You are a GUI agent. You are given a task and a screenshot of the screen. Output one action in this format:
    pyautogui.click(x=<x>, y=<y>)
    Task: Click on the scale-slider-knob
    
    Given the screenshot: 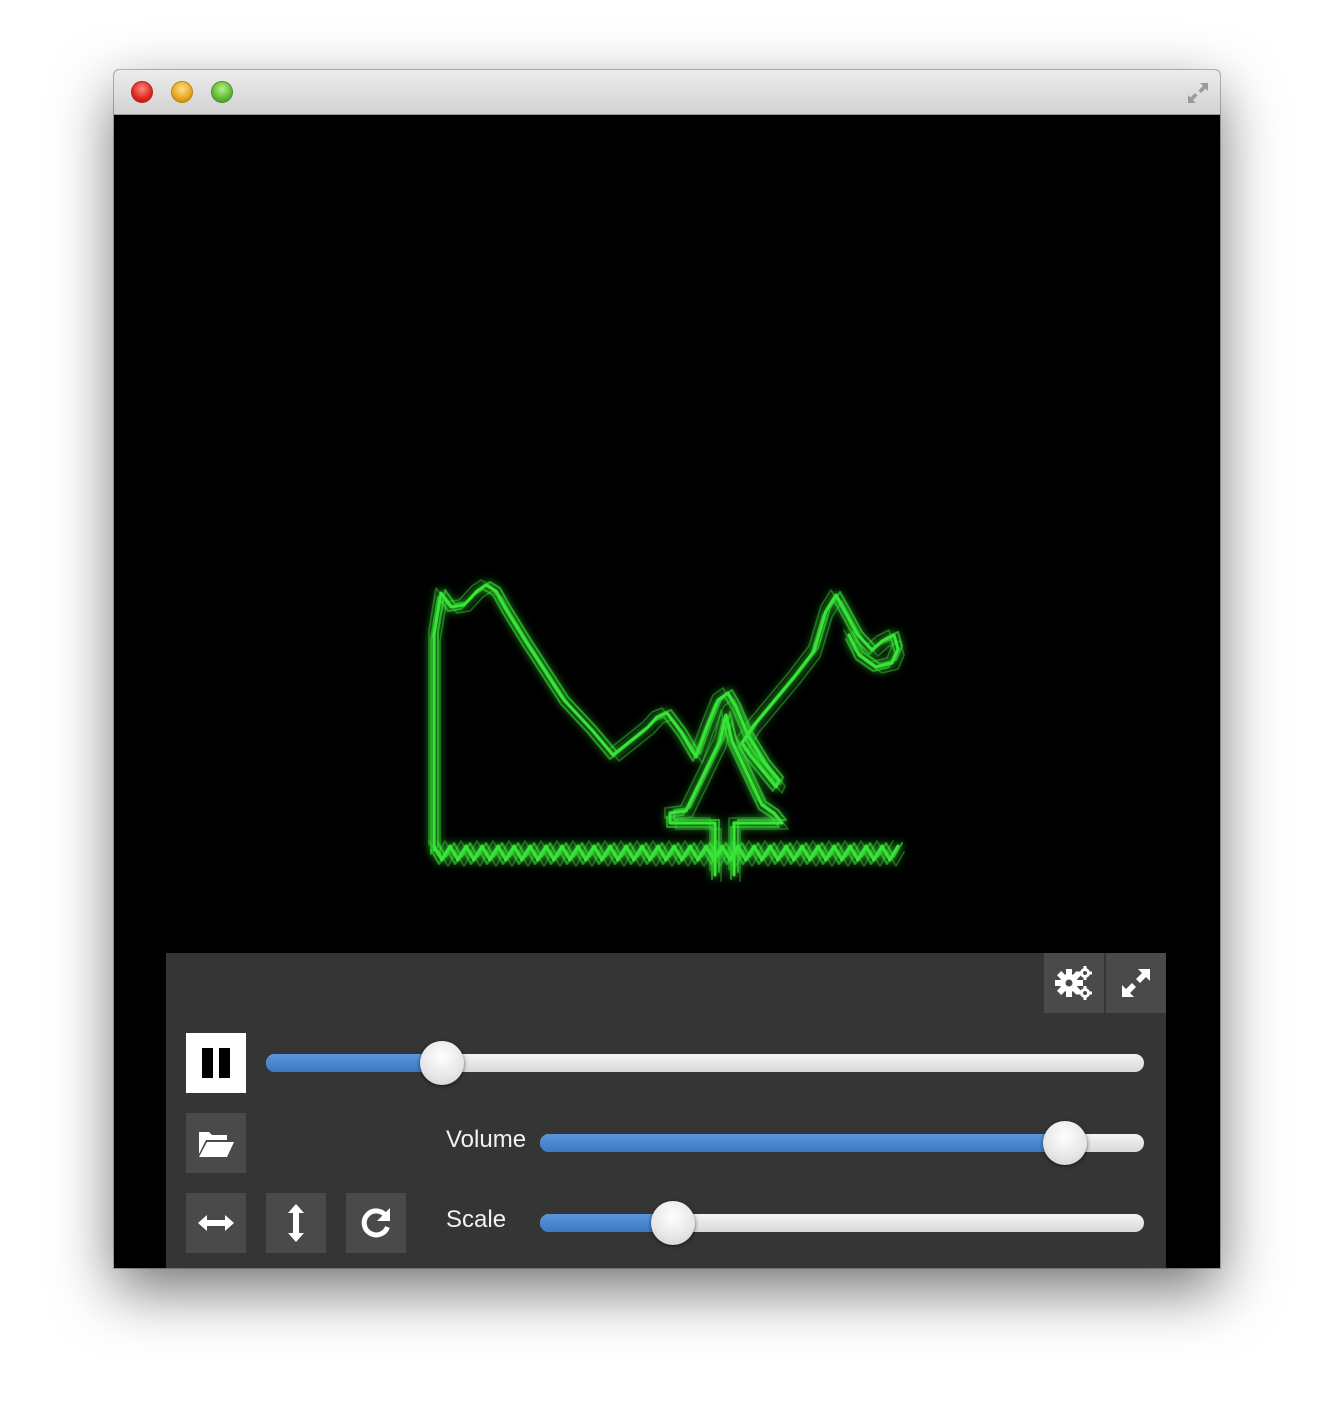 What is the action you would take?
    pyautogui.click(x=672, y=1223)
    